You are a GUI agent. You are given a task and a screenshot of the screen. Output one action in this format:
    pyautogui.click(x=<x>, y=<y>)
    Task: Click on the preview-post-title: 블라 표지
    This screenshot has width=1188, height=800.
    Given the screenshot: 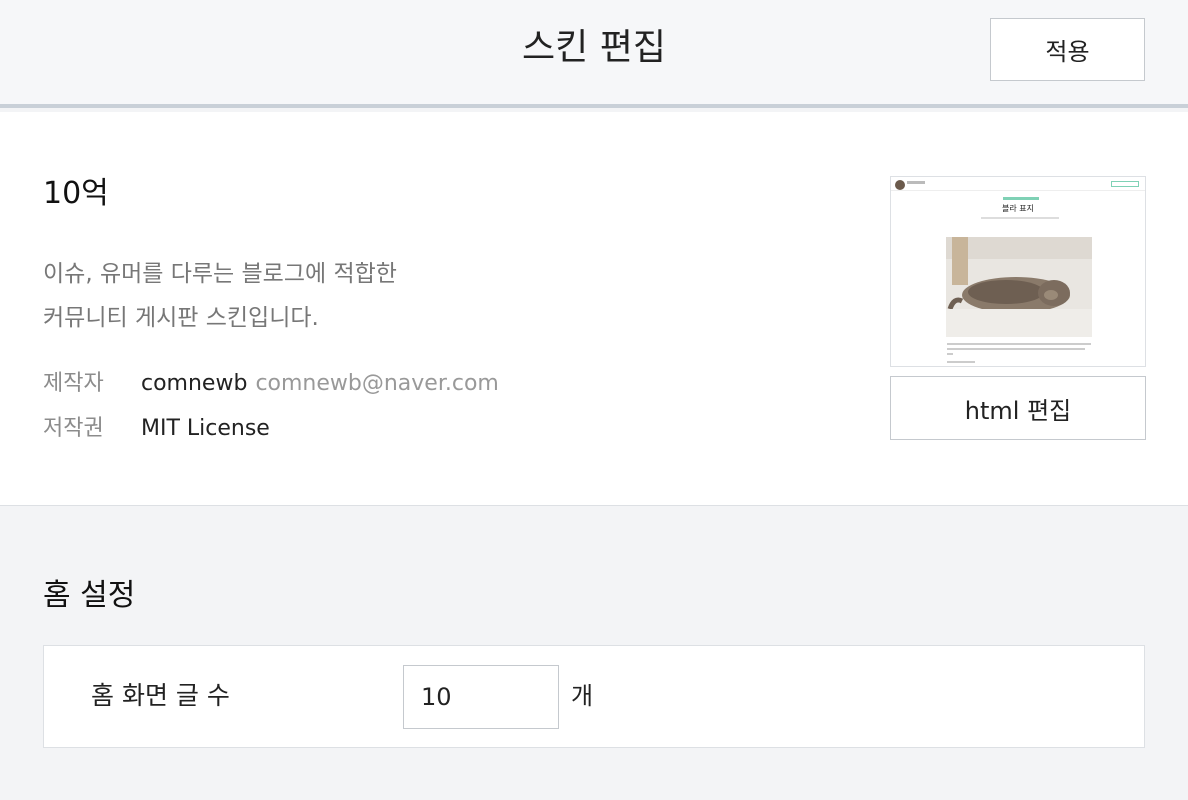 What is the action you would take?
    pyautogui.click(x=1018, y=208)
    